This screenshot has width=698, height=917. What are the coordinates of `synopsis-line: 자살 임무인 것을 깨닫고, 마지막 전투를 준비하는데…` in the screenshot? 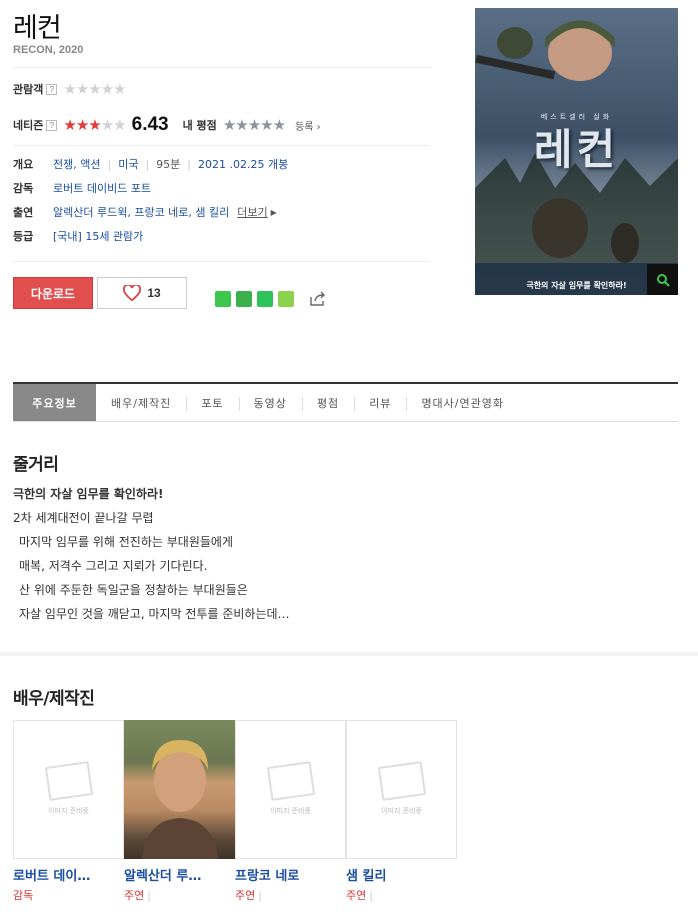 It's located at (154, 614).